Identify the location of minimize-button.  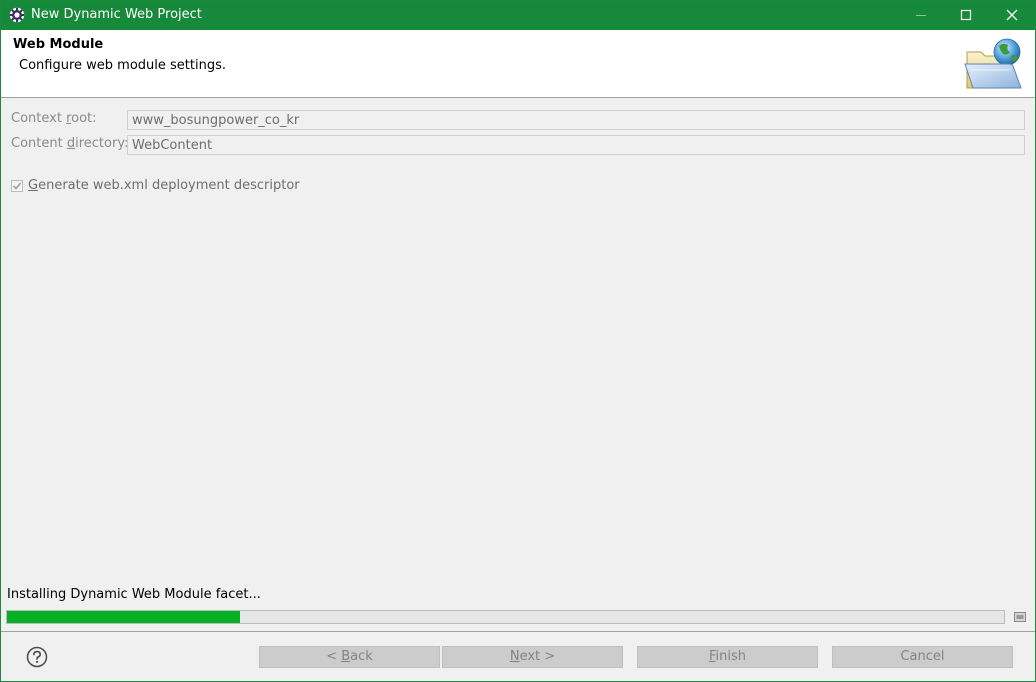
(922, 15).